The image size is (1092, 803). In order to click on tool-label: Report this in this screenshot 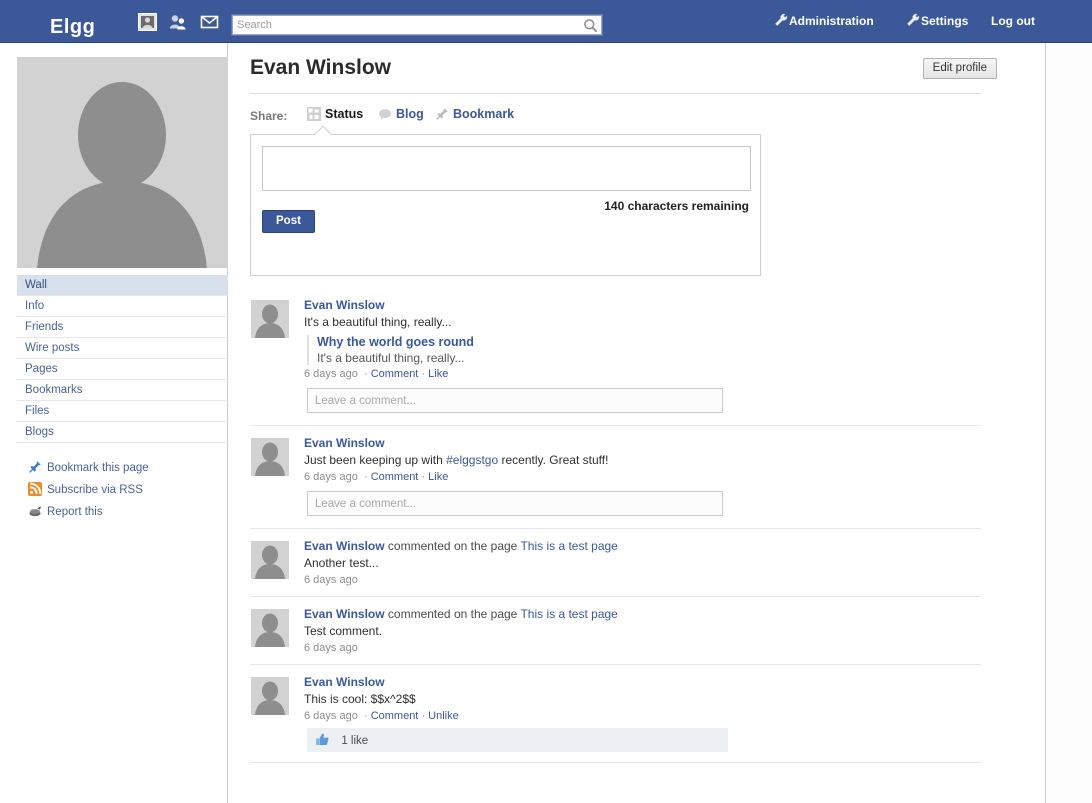, I will do `click(75, 512)`.